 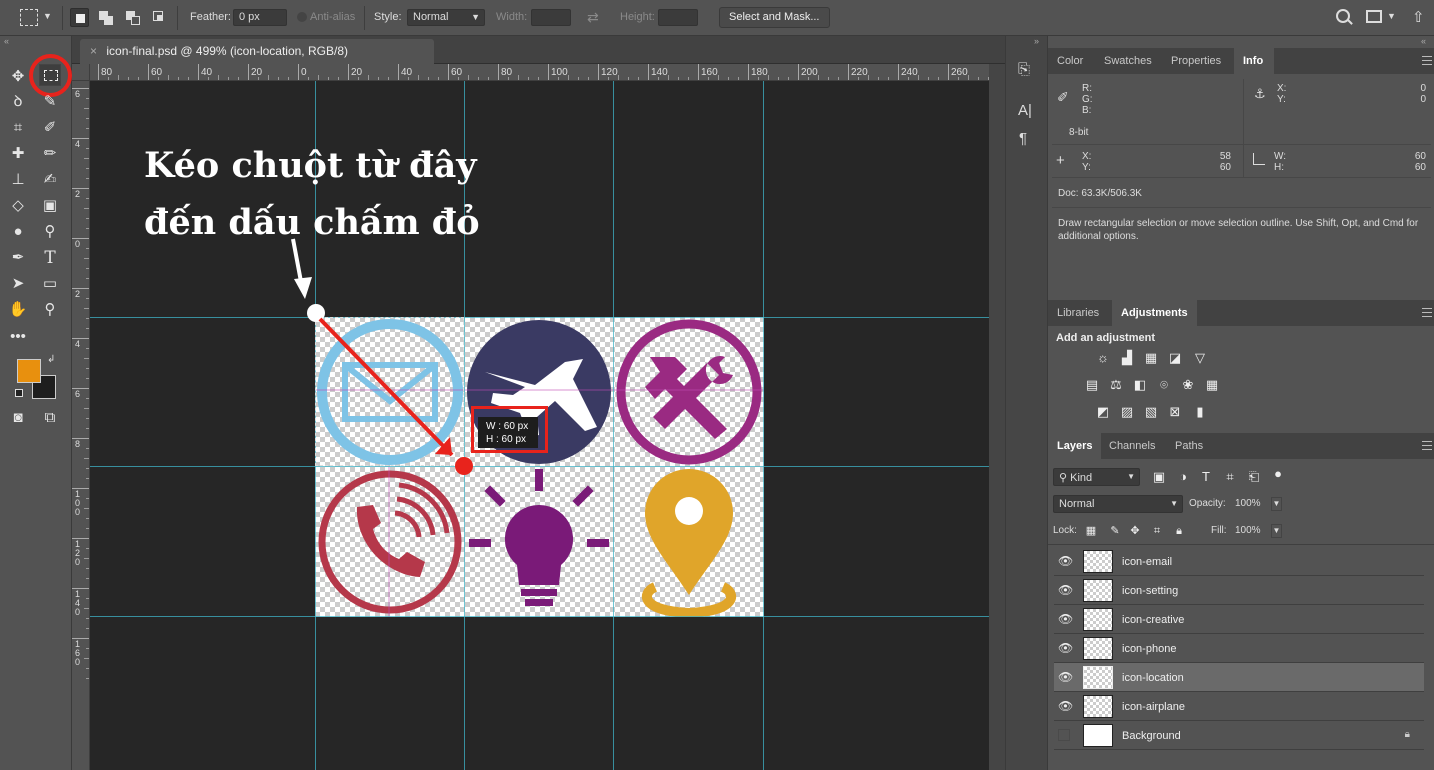 What do you see at coordinates (1070, 61) in the screenshot?
I see `tab-color: Color` at bounding box center [1070, 61].